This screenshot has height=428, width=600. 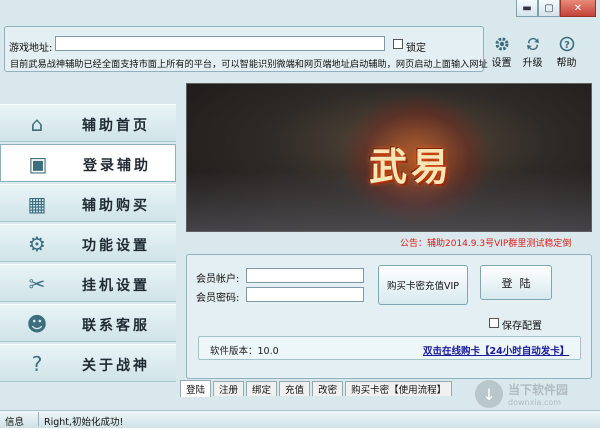 I want to click on tab-2: 绑定, so click(x=262, y=388).